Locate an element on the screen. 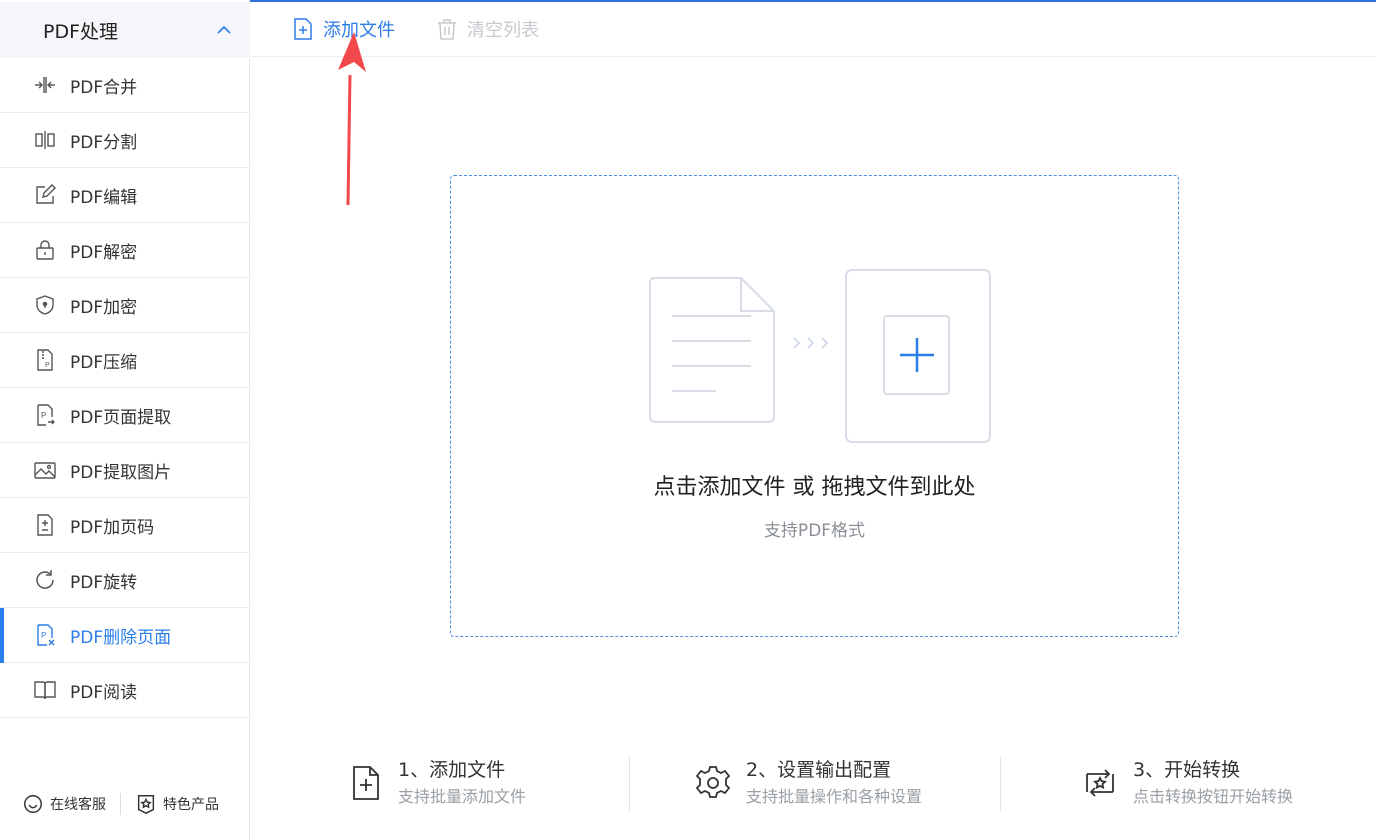 The height and width of the screenshot is (840, 1376). sidebar-item-edit: PDF编辑 is located at coordinates (125, 195).